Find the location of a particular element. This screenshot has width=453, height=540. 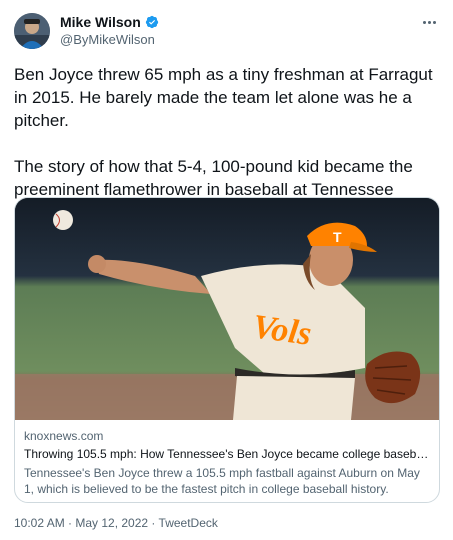

more-options-icon is located at coordinates (429, 22).